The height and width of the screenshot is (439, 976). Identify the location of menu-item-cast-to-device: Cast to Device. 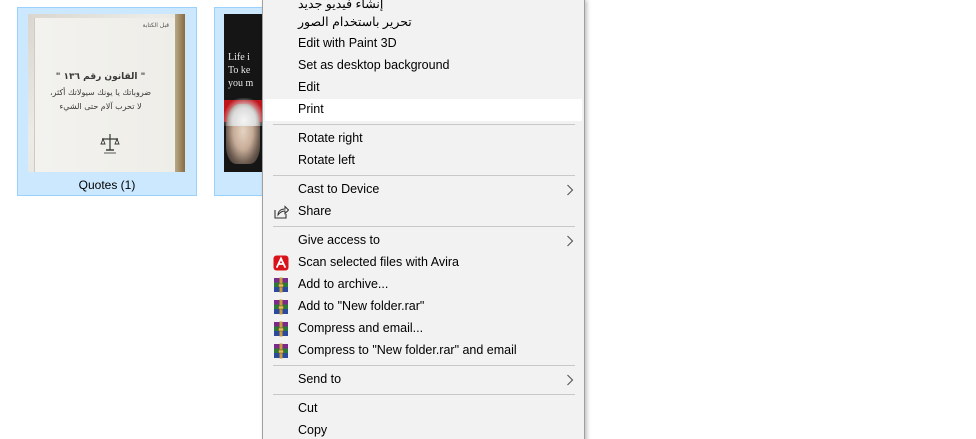
(423, 190).